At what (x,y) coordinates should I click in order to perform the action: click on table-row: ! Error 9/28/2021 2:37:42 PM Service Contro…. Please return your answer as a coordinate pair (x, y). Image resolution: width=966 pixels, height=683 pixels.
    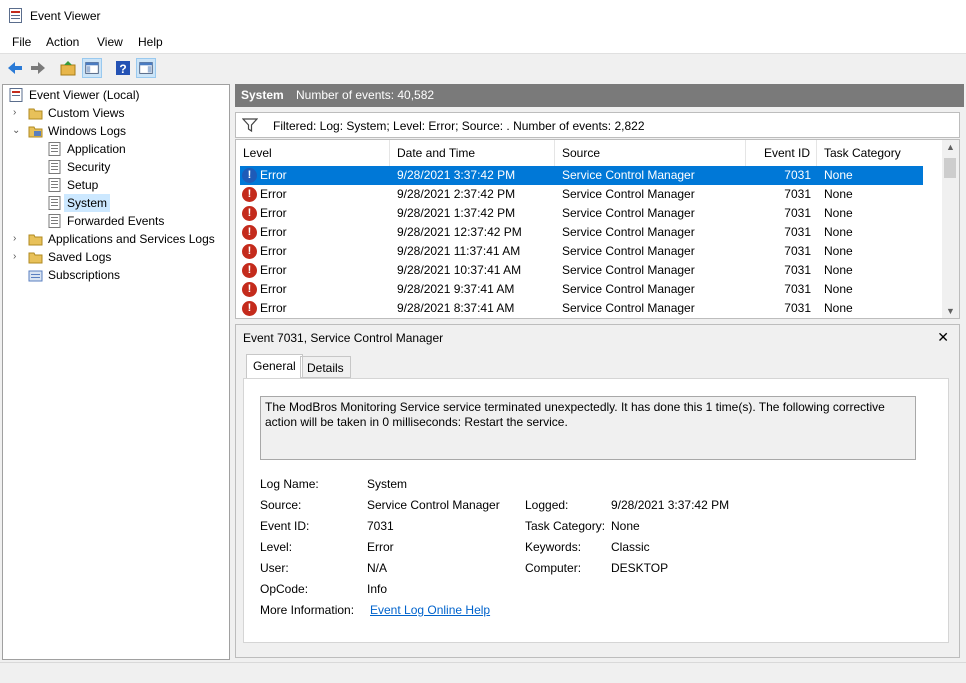
    Looking at the image, I should click on (581, 194).